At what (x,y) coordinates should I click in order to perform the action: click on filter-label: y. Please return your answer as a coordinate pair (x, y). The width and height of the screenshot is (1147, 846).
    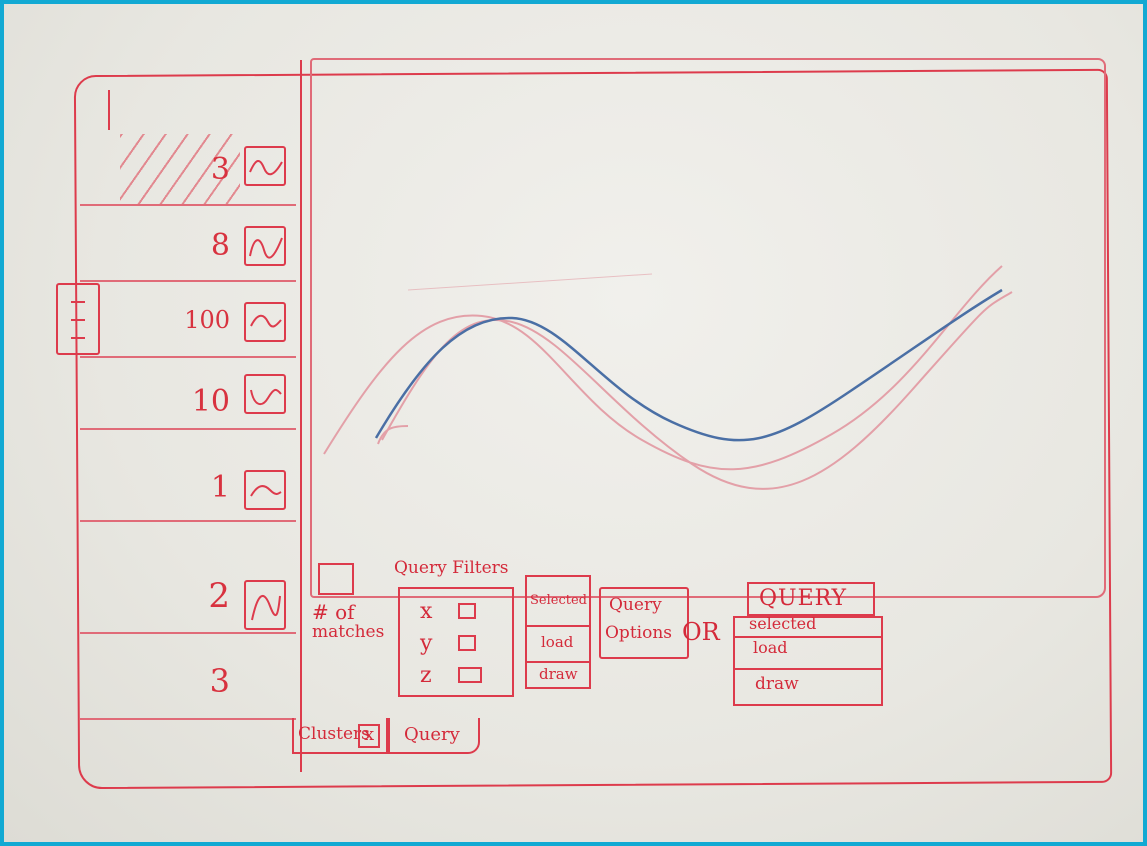
    Looking at the image, I should click on (426, 643).